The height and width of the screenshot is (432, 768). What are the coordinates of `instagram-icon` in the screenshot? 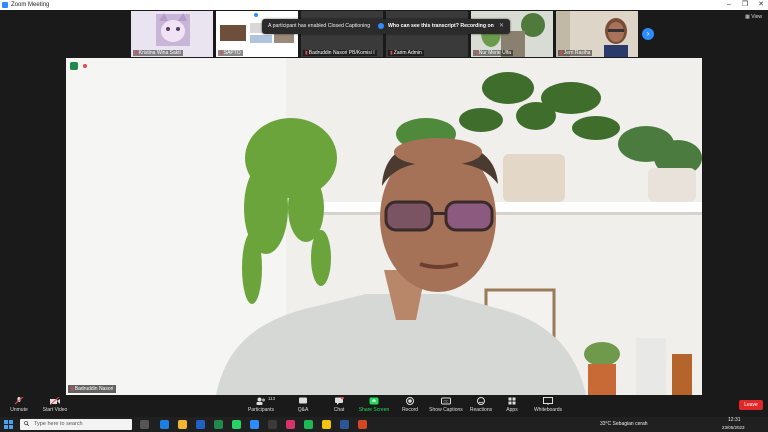 It's located at (290, 424).